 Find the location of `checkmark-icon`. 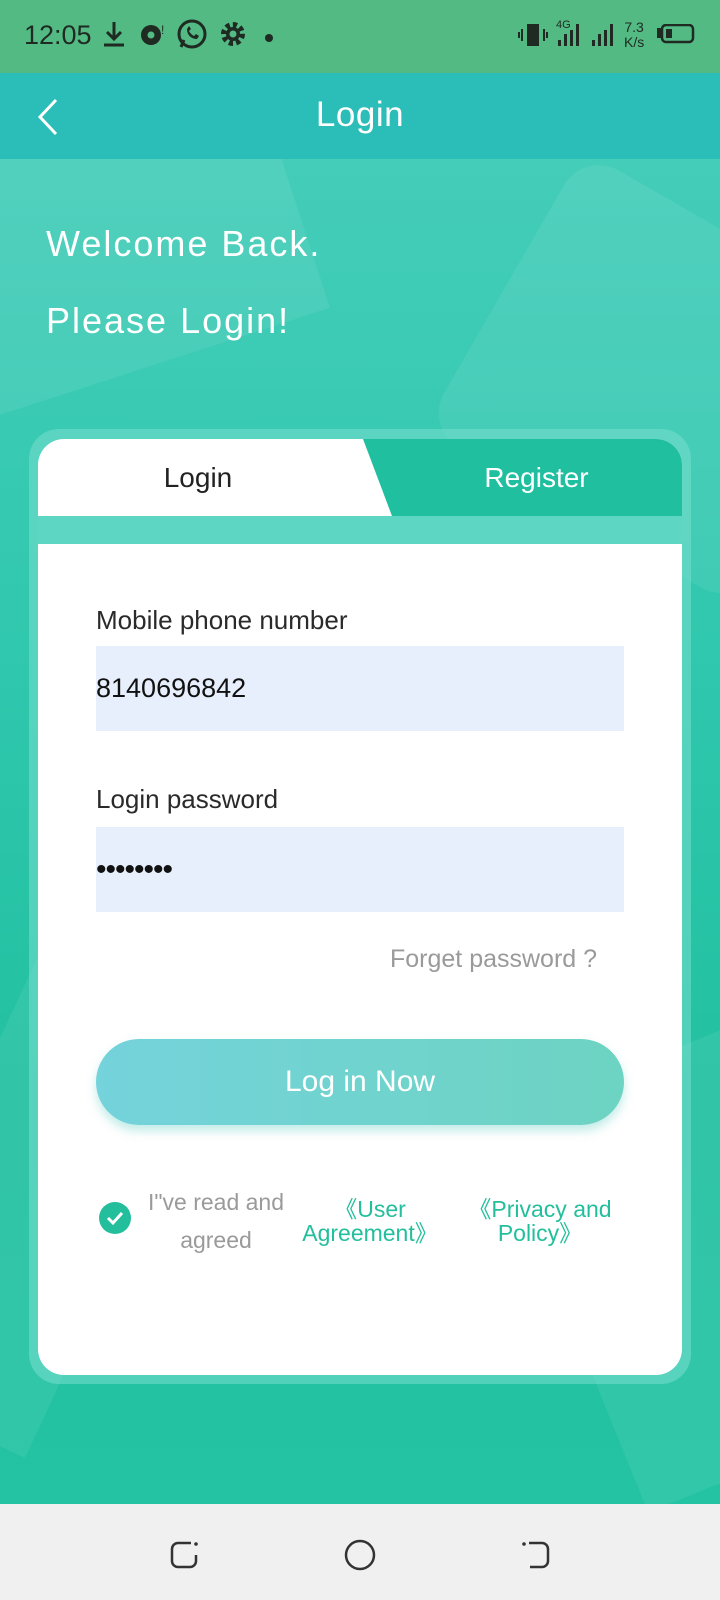

checkmark-icon is located at coordinates (115, 1218).